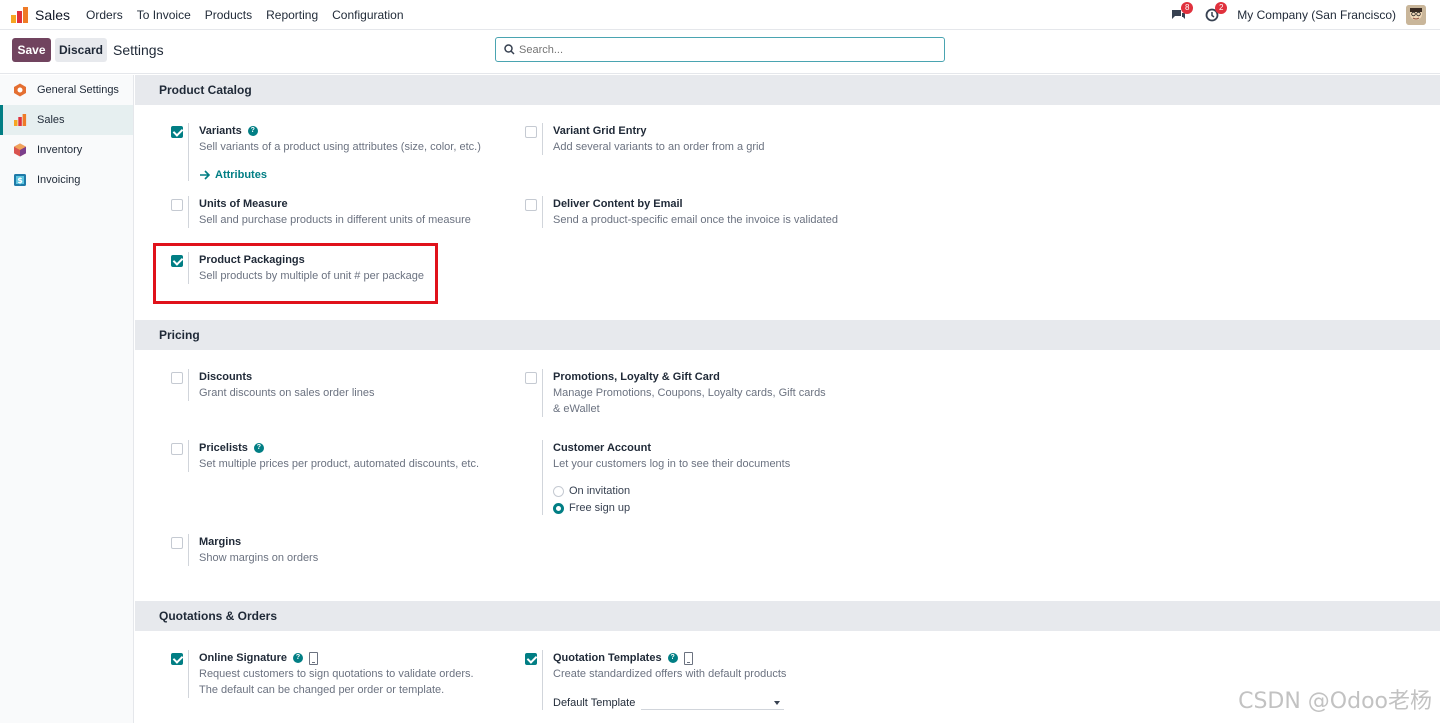 The width and height of the screenshot is (1440, 723). I want to click on pricelists-checkbox, so click(177, 449).